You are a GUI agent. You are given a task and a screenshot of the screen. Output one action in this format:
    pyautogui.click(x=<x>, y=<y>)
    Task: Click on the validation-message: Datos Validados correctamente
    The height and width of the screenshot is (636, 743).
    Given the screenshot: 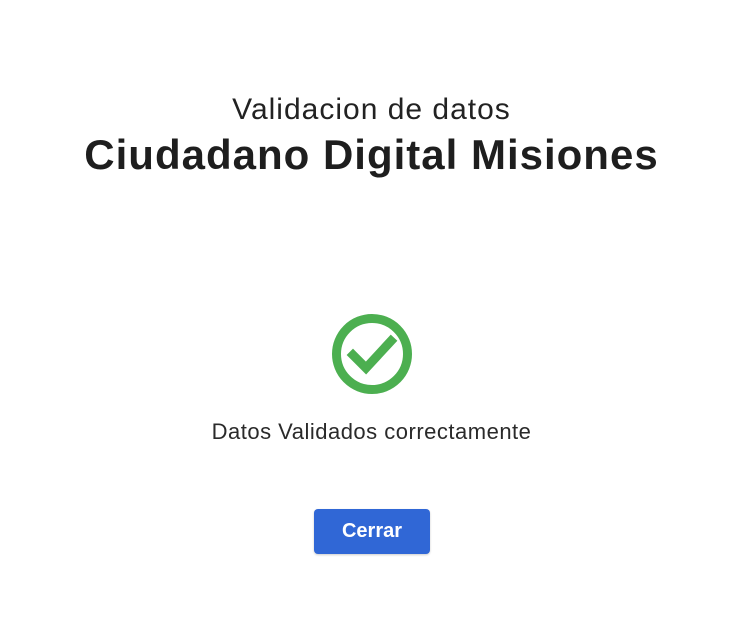 What is the action you would take?
    pyautogui.click(x=371, y=431)
    